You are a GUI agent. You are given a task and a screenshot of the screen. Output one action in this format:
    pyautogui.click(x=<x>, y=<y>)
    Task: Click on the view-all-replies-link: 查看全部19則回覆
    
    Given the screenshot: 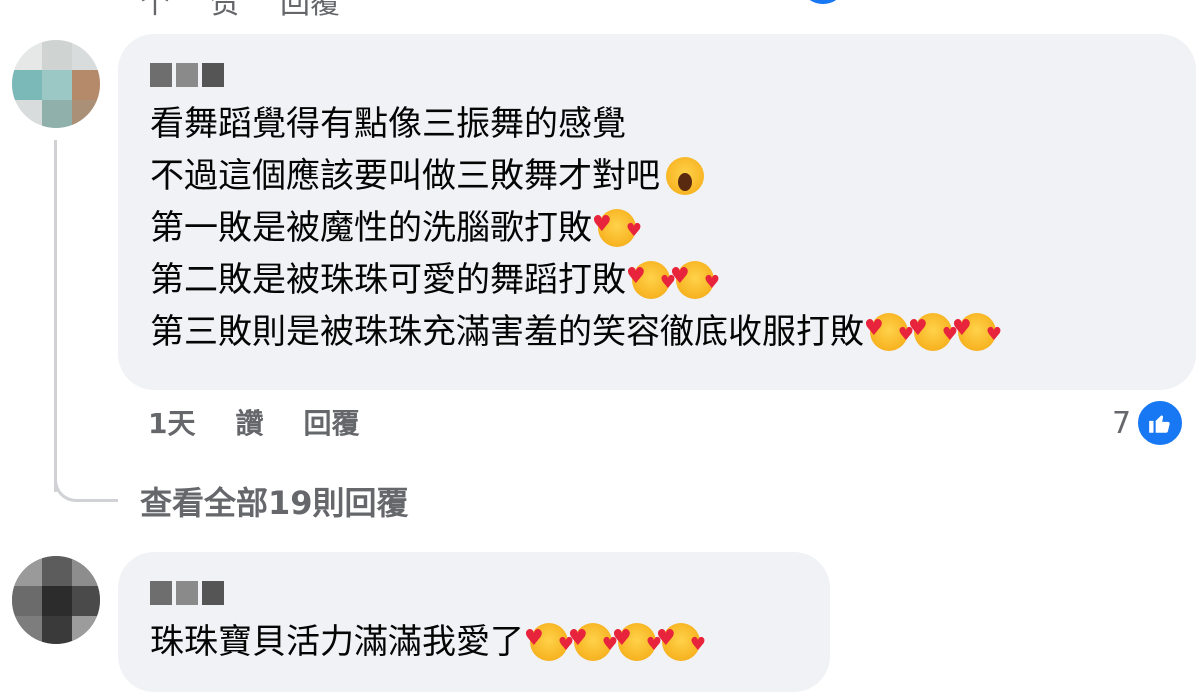 What is the action you would take?
    pyautogui.click(x=274, y=501)
    